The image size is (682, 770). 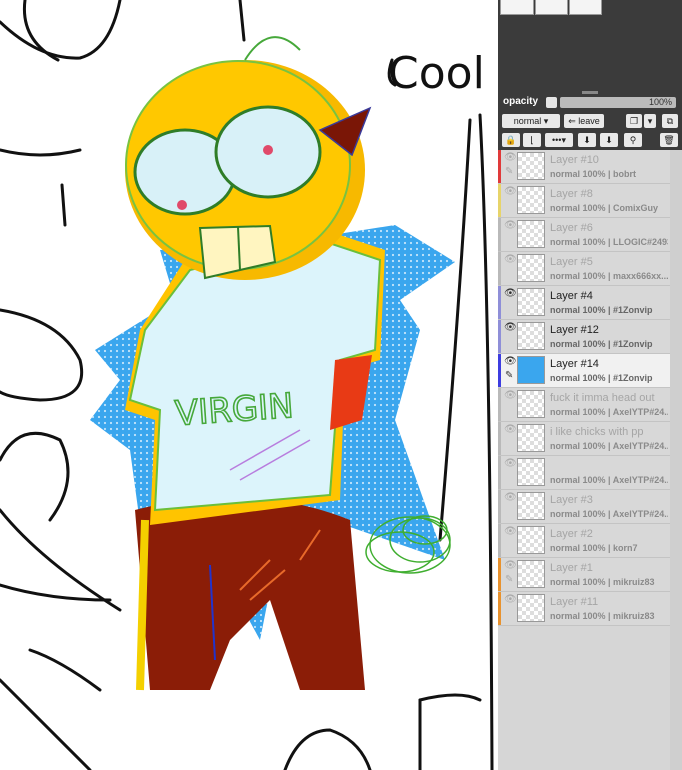 I want to click on search-button: ⚲, so click(x=633, y=140).